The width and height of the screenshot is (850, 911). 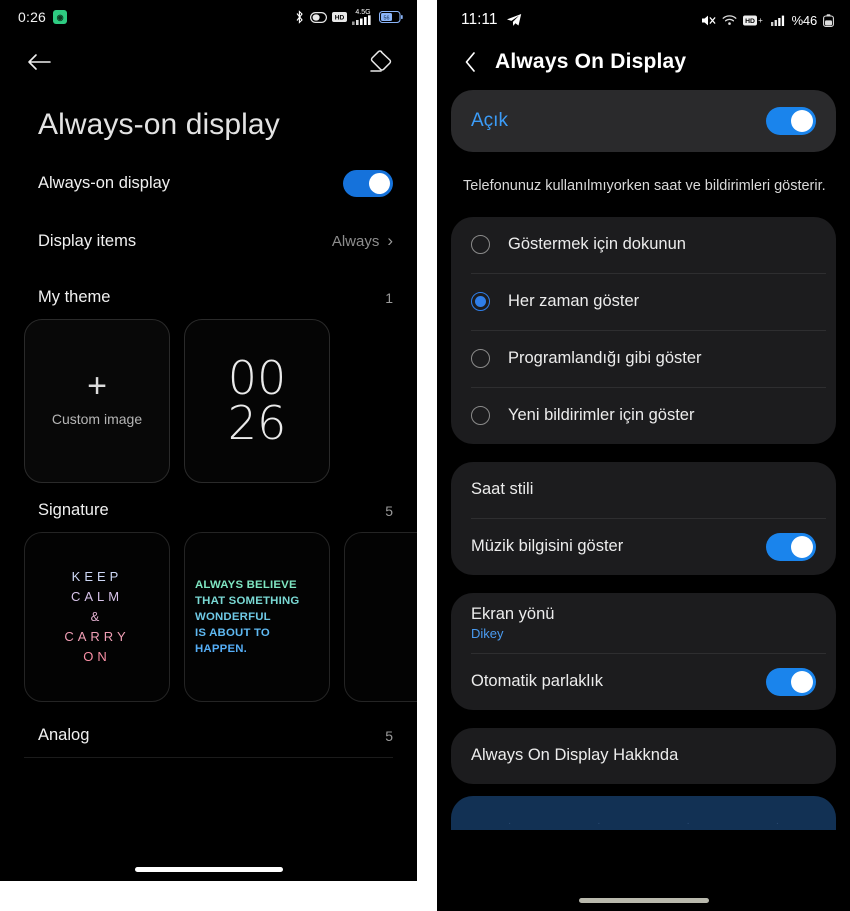 What do you see at coordinates (64, 735) in the screenshot?
I see `section-title: Analog` at bounding box center [64, 735].